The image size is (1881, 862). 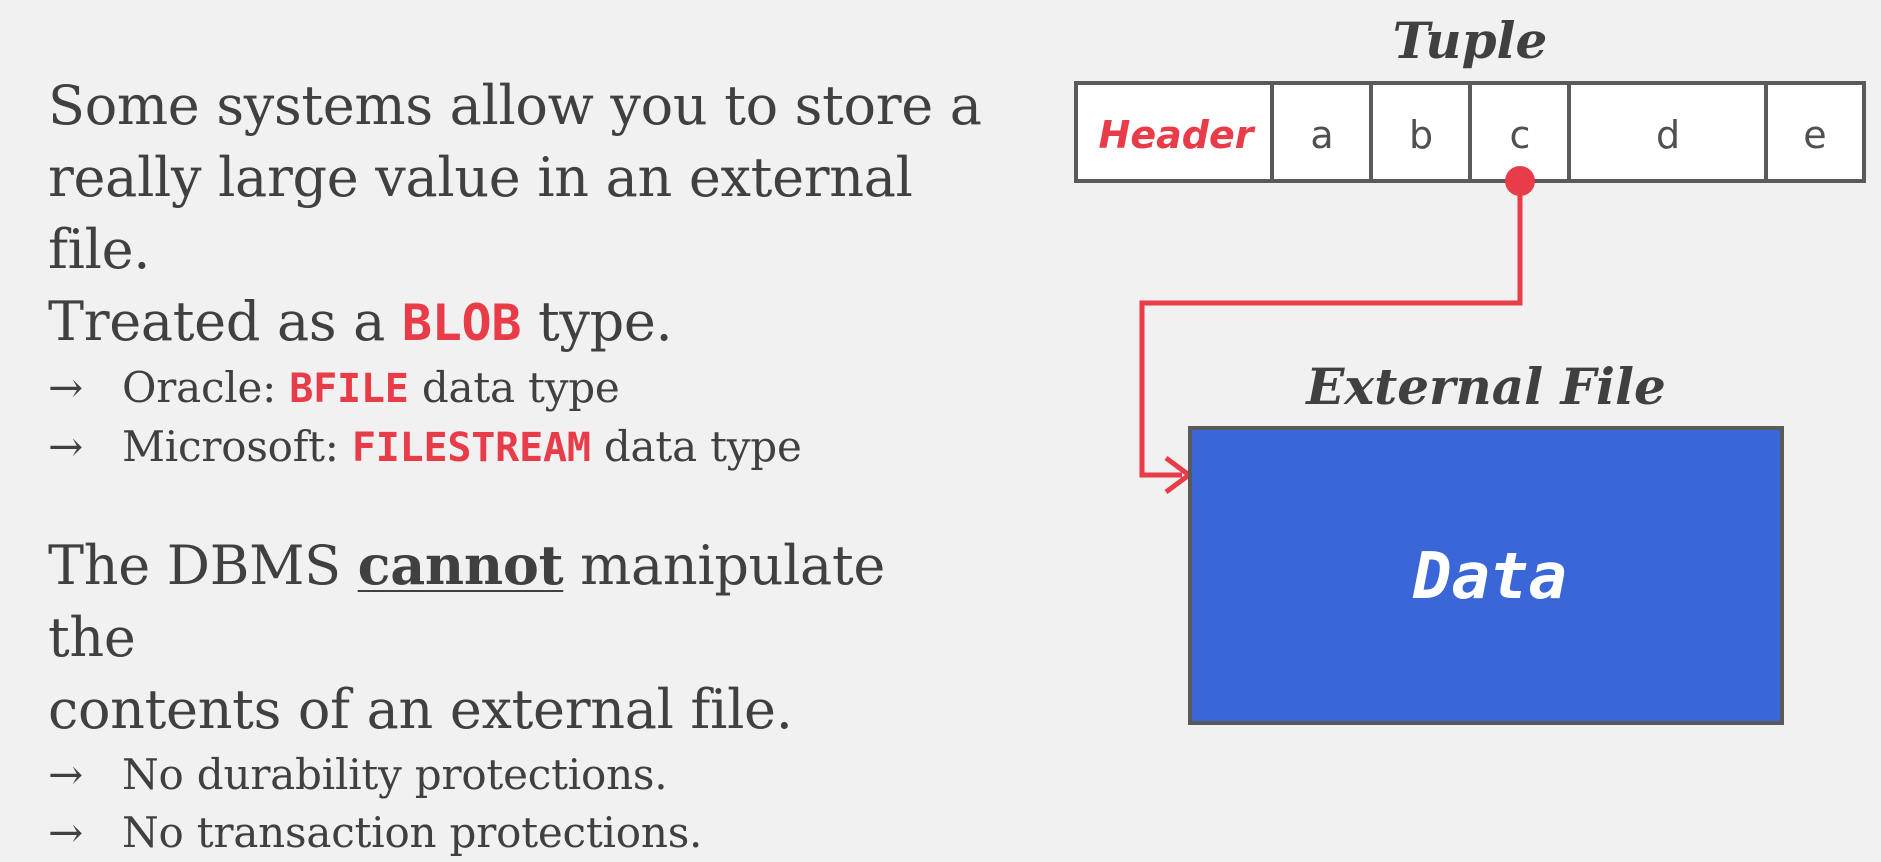 What do you see at coordinates (1489, 577) in the screenshot?
I see `data-label: Data` at bounding box center [1489, 577].